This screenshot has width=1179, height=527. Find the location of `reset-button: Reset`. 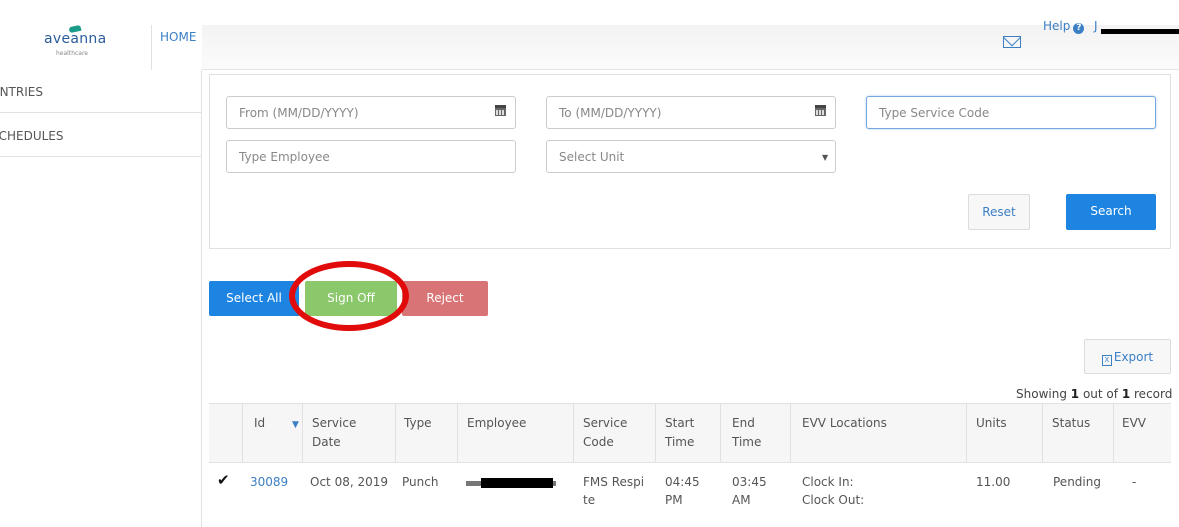

reset-button: Reset is located at coordinates (999, 212).